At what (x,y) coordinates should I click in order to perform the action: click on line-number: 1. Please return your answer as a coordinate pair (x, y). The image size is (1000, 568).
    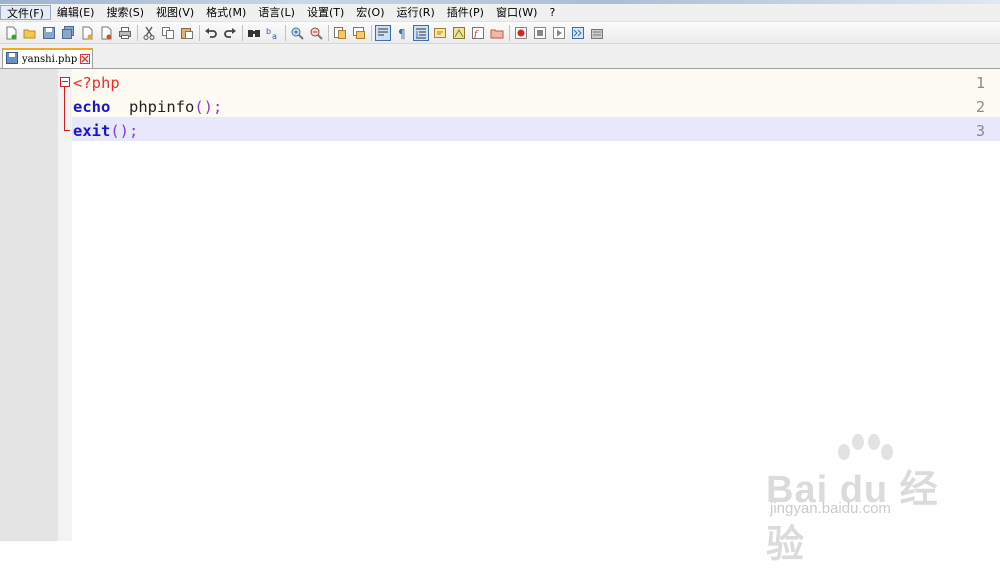
    Looking at the image, I should click on (980, 83).